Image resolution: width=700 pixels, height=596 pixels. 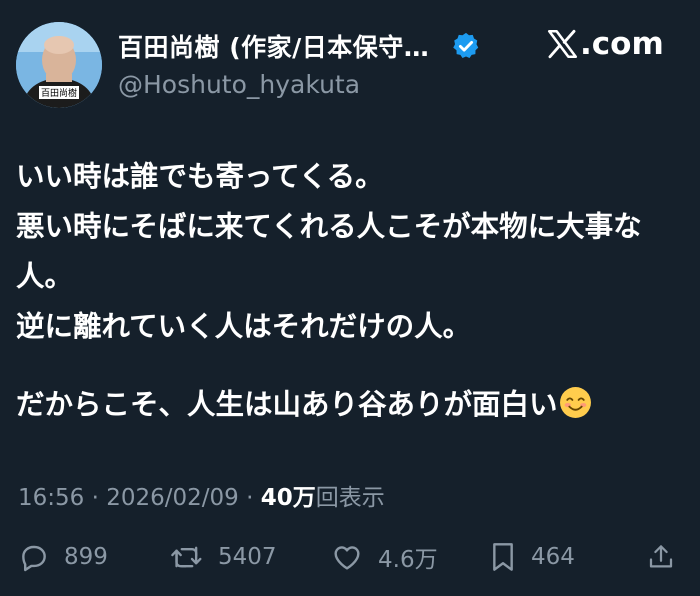 I want to click on bookmark-count: 464, so click(x=553, y=557).